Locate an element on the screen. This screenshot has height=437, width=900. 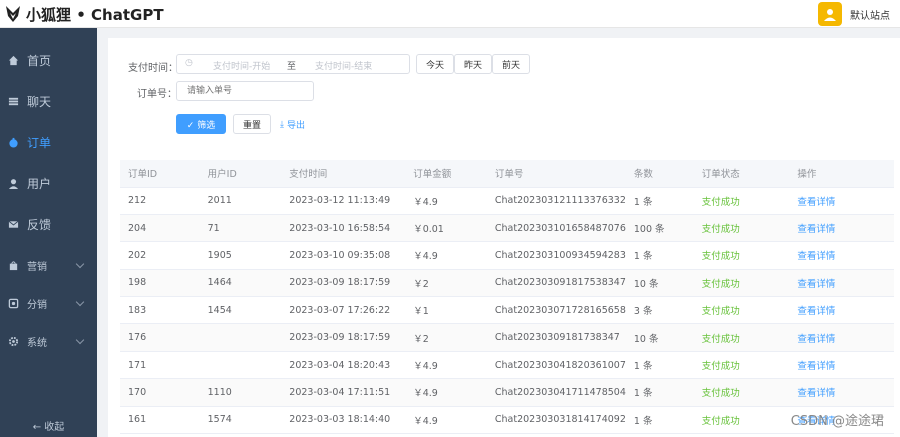
export-label: 导出 is located at coordinates (295, 126).